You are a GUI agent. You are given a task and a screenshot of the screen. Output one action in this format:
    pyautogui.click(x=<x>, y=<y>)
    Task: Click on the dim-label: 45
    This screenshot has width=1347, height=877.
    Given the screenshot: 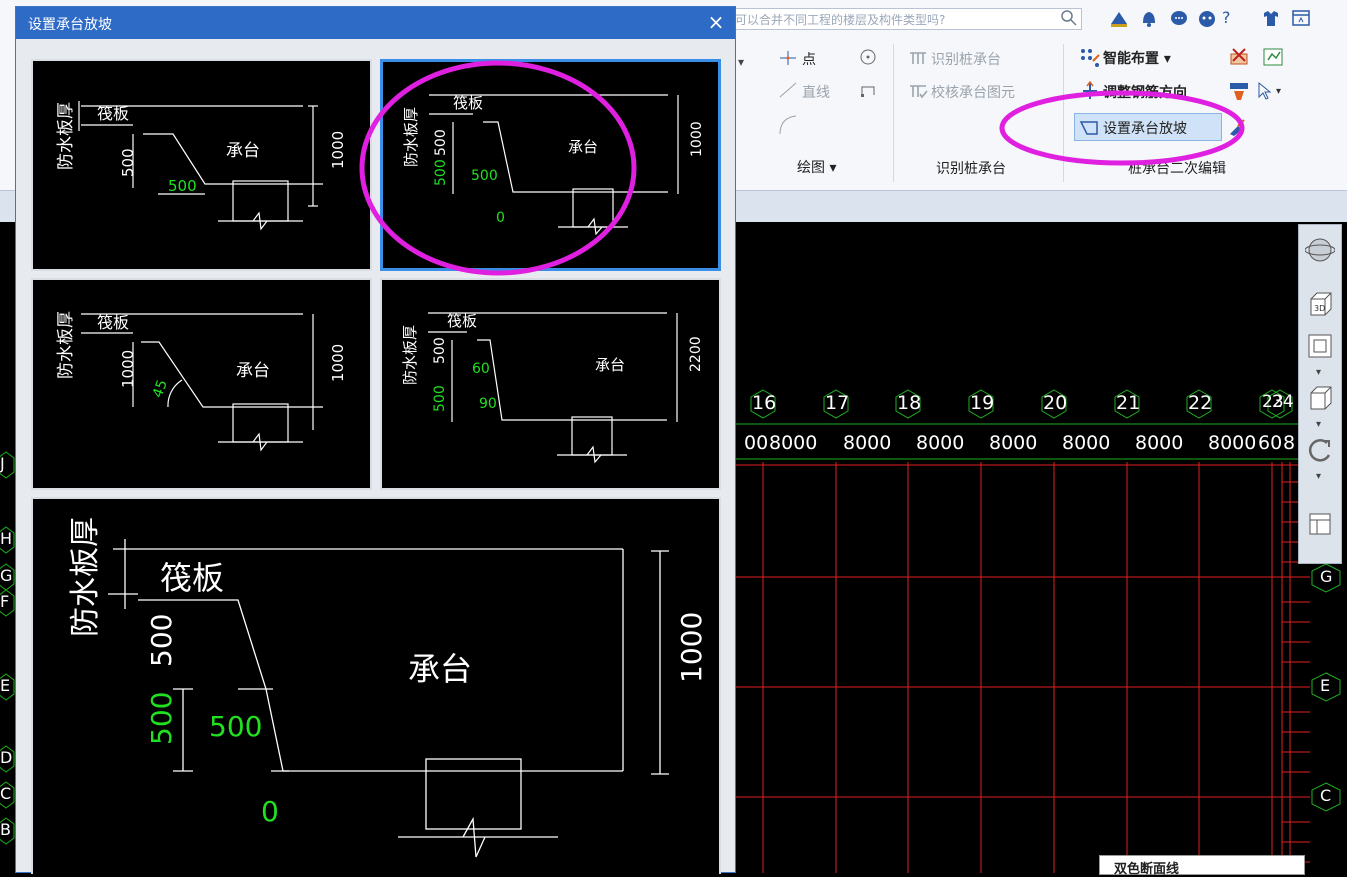 What is the action you would take?
    pyautogui.click(x=160, y=389)
    